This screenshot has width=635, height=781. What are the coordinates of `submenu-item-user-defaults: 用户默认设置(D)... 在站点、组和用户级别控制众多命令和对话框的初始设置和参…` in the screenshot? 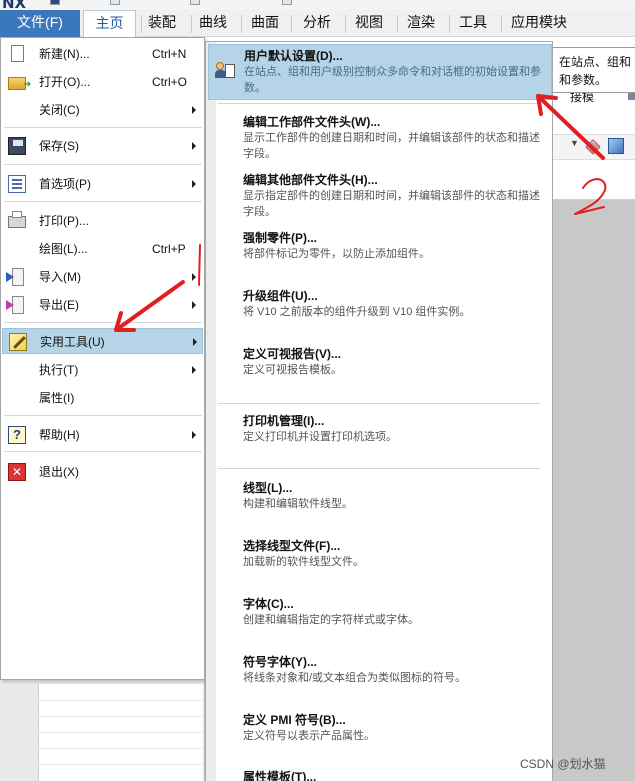 It's located at (380, 72).